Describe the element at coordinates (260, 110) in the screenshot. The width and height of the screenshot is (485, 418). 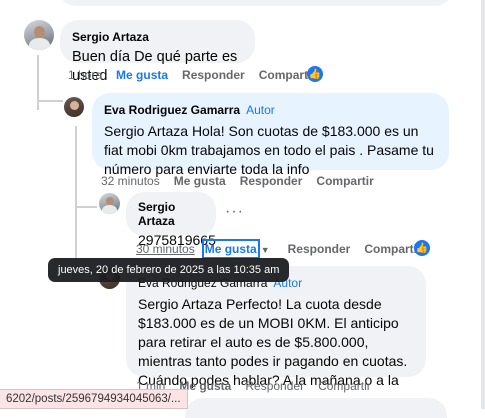
I see `author-badge: Autor` at that location.